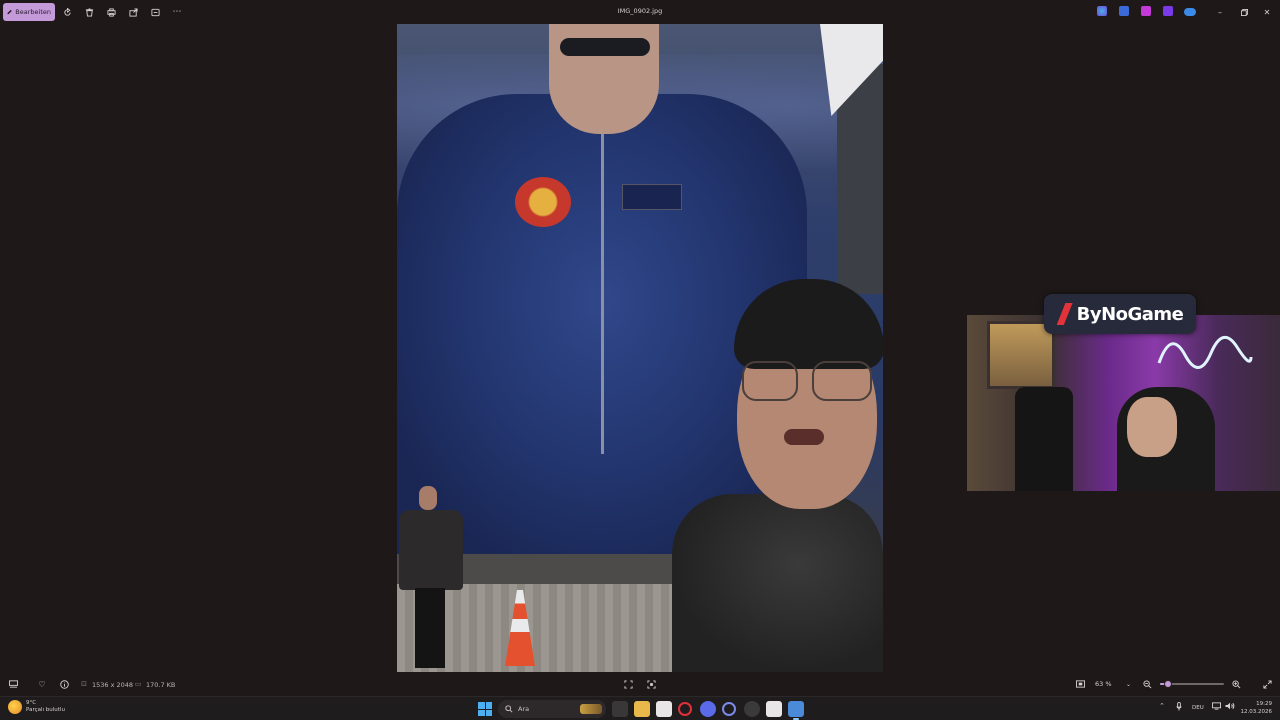 The width and height of the screenshot is (1280, 720). What do you see at coordinates (431, 578) in the screenshot?
I see `photo-walker` at bounding box center [431, 578].